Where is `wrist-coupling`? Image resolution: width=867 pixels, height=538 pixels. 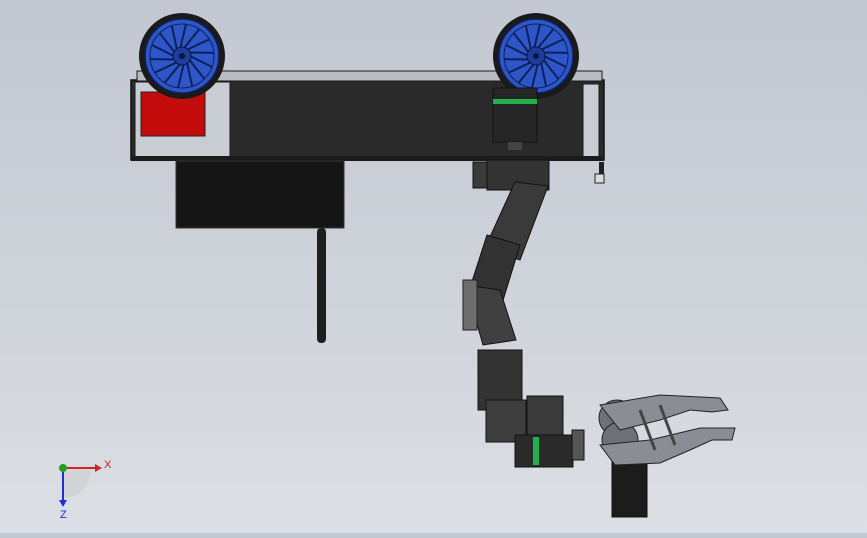 wrist-coupling is located at coordinates (578, 445).